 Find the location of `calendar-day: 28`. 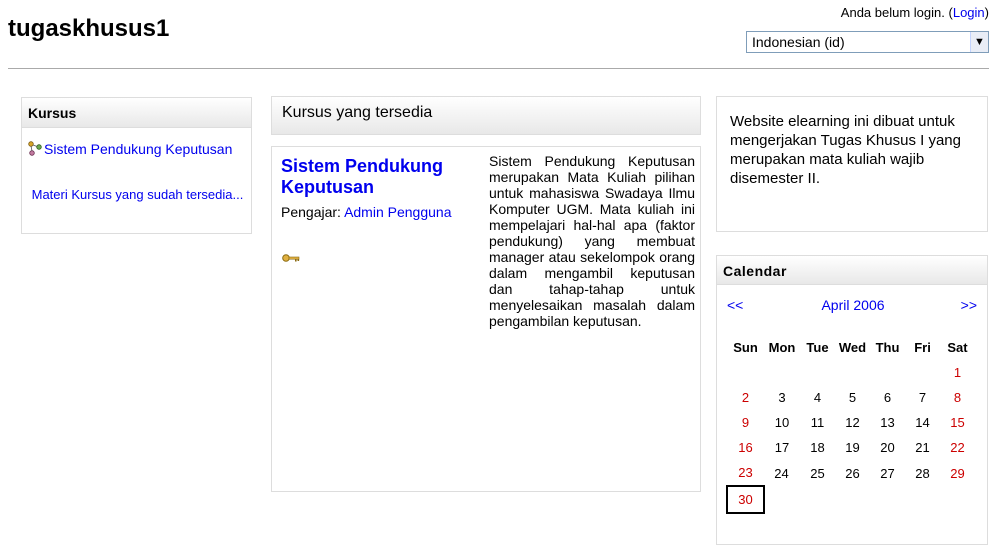

calendar-day: 28 is located at coordinates (922, 473).